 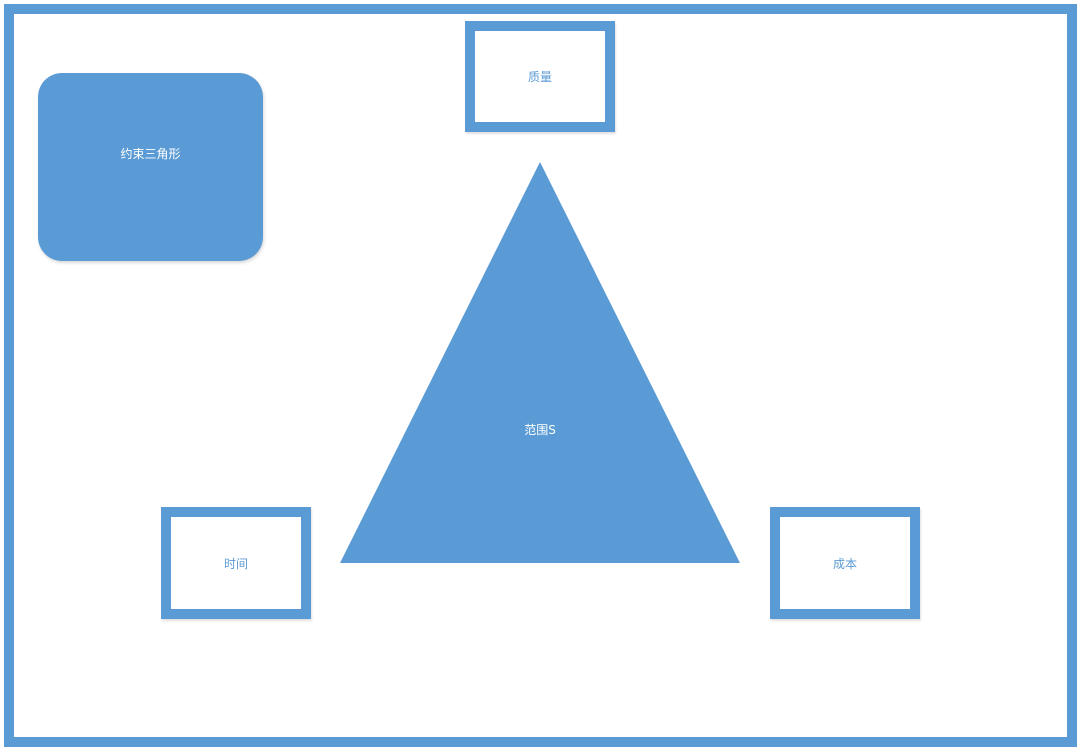 I want to click on time-box: 时间, so click(x=236, y=563).